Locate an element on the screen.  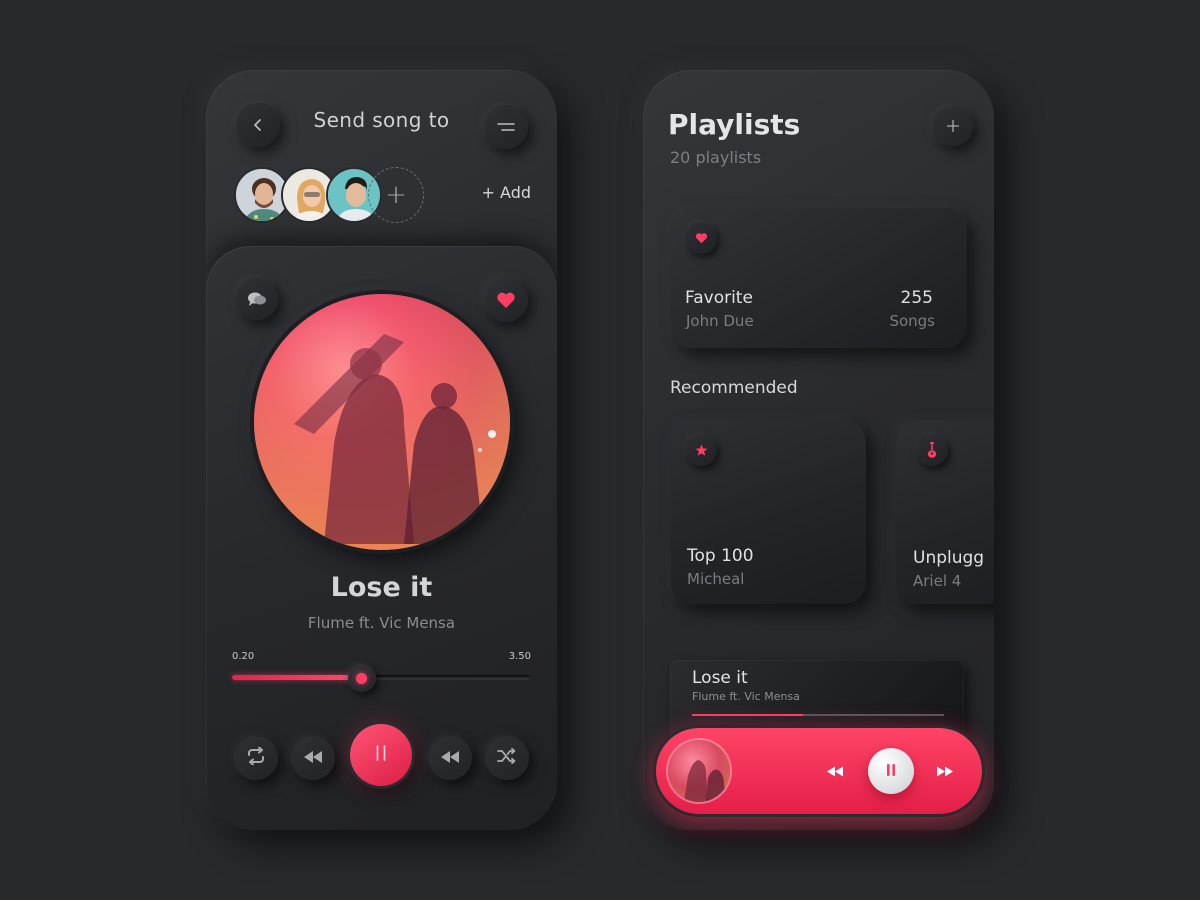
playlist-owner: Micheal is located at coordinates (716, 579).